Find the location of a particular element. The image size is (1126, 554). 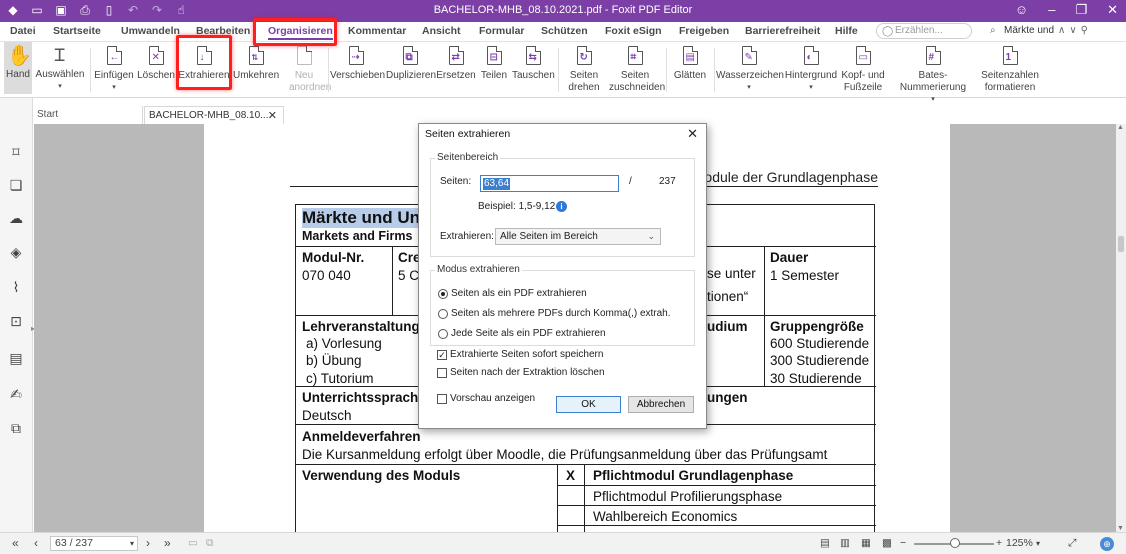

menu-ansicht: Ansicht is located at coordinates (441, 31).